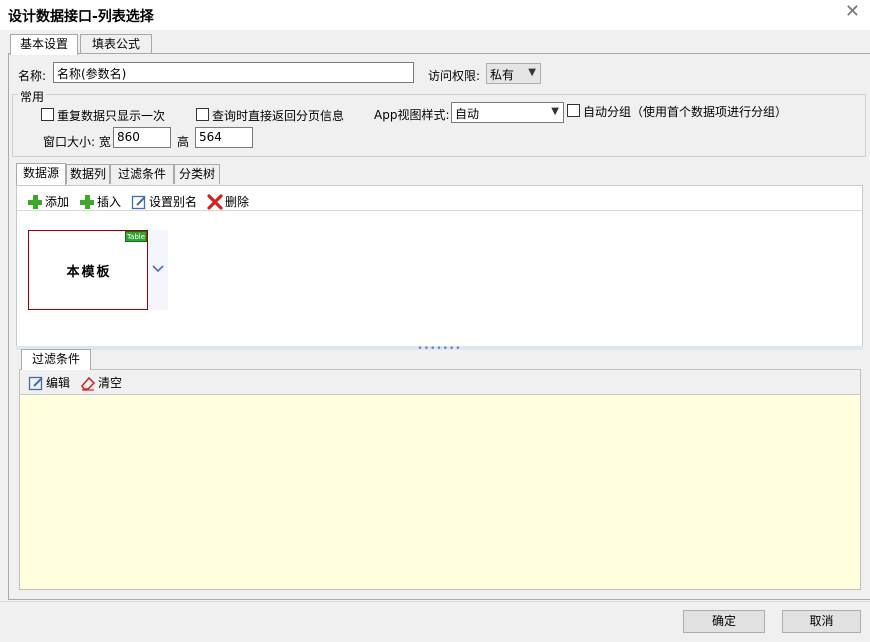 The height and width of the screenshot is (642, 870). I want to click on set-alias-button-label: 设置别名, so click(173, 202).